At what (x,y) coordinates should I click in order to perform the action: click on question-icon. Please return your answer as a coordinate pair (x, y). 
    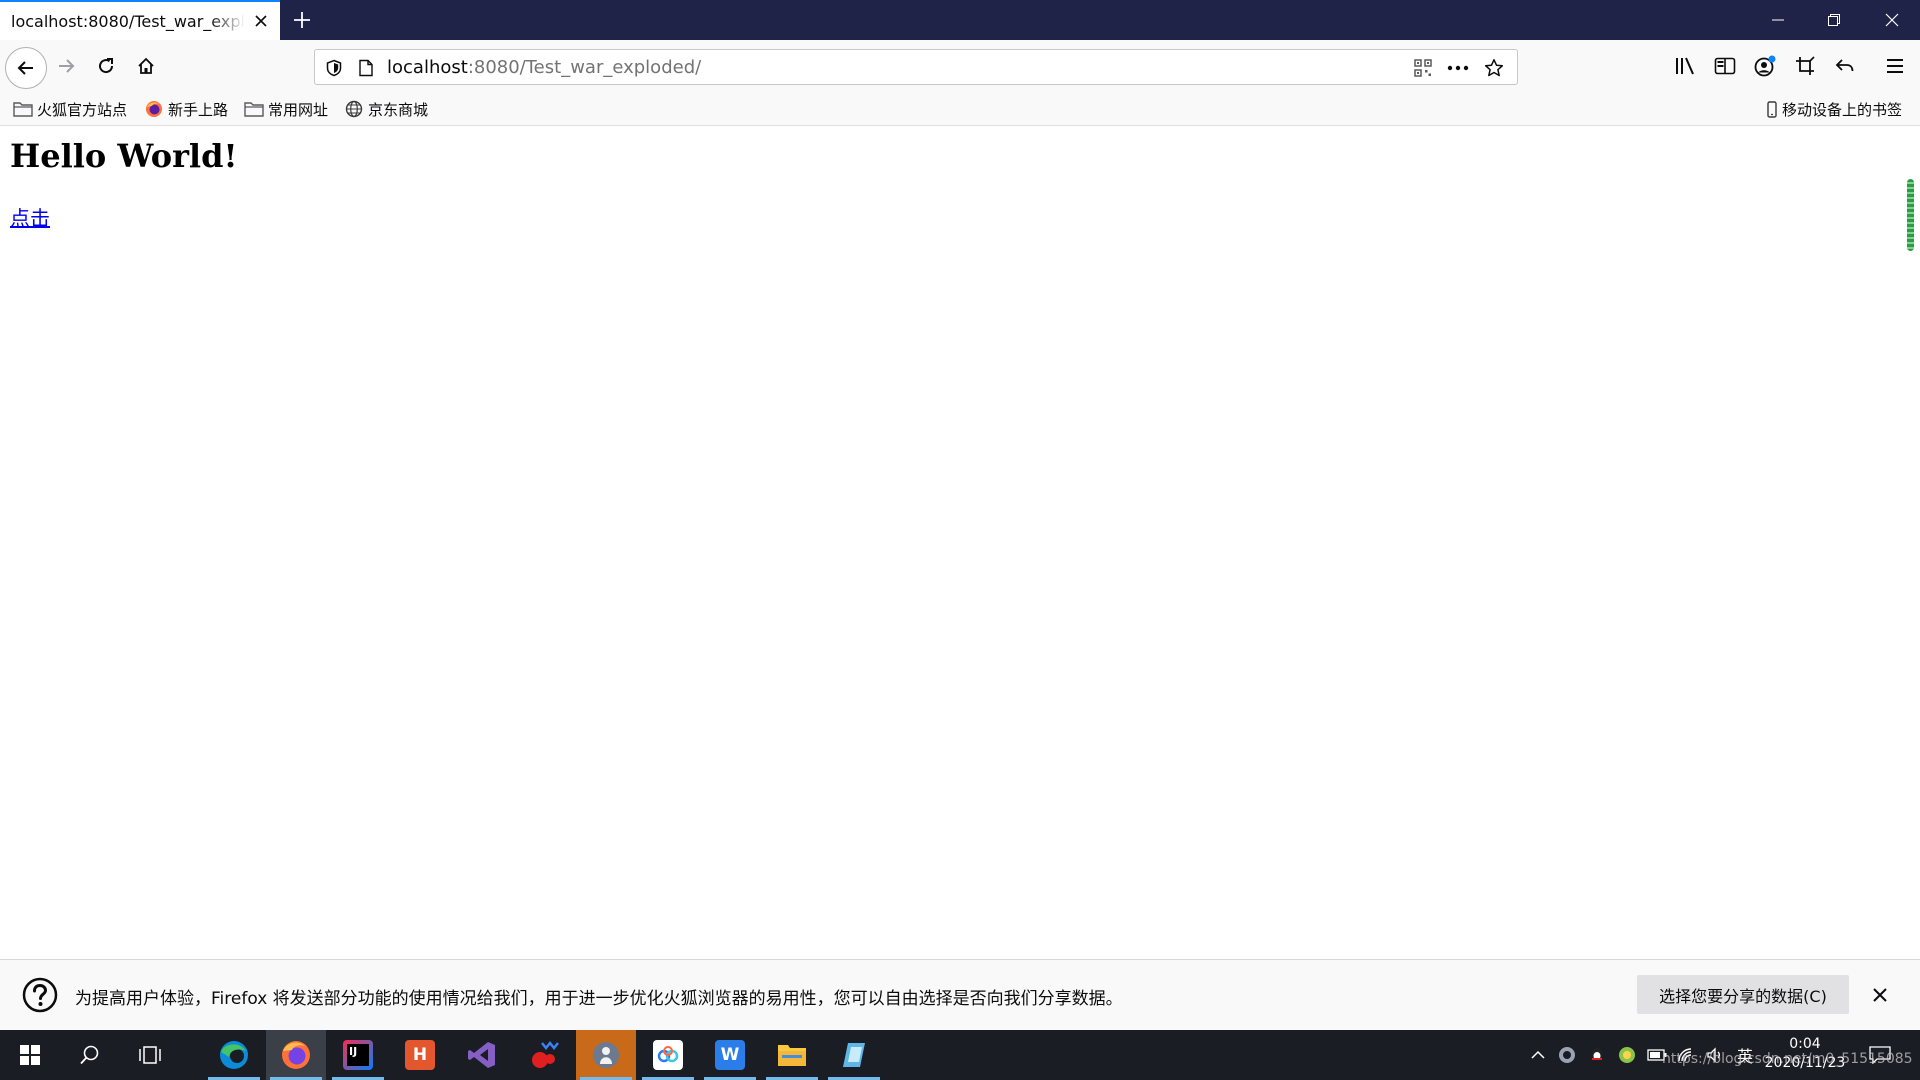
    Looking at the image, I should click on (40, 995).